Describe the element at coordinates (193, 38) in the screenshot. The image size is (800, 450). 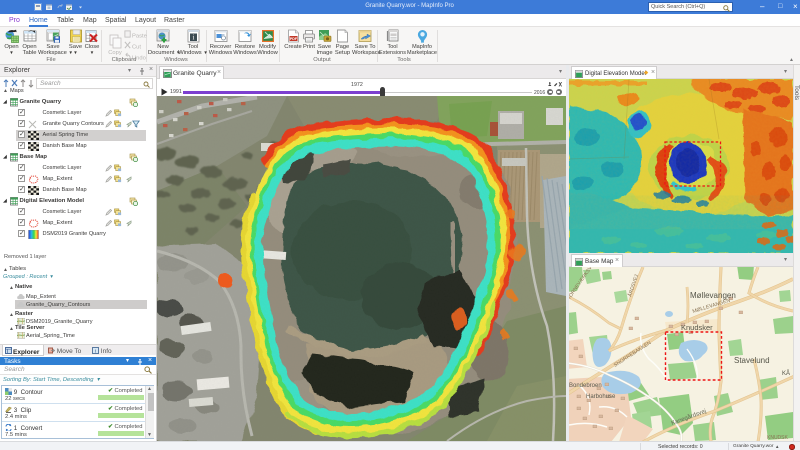
I see `svg-text: i` at that location.